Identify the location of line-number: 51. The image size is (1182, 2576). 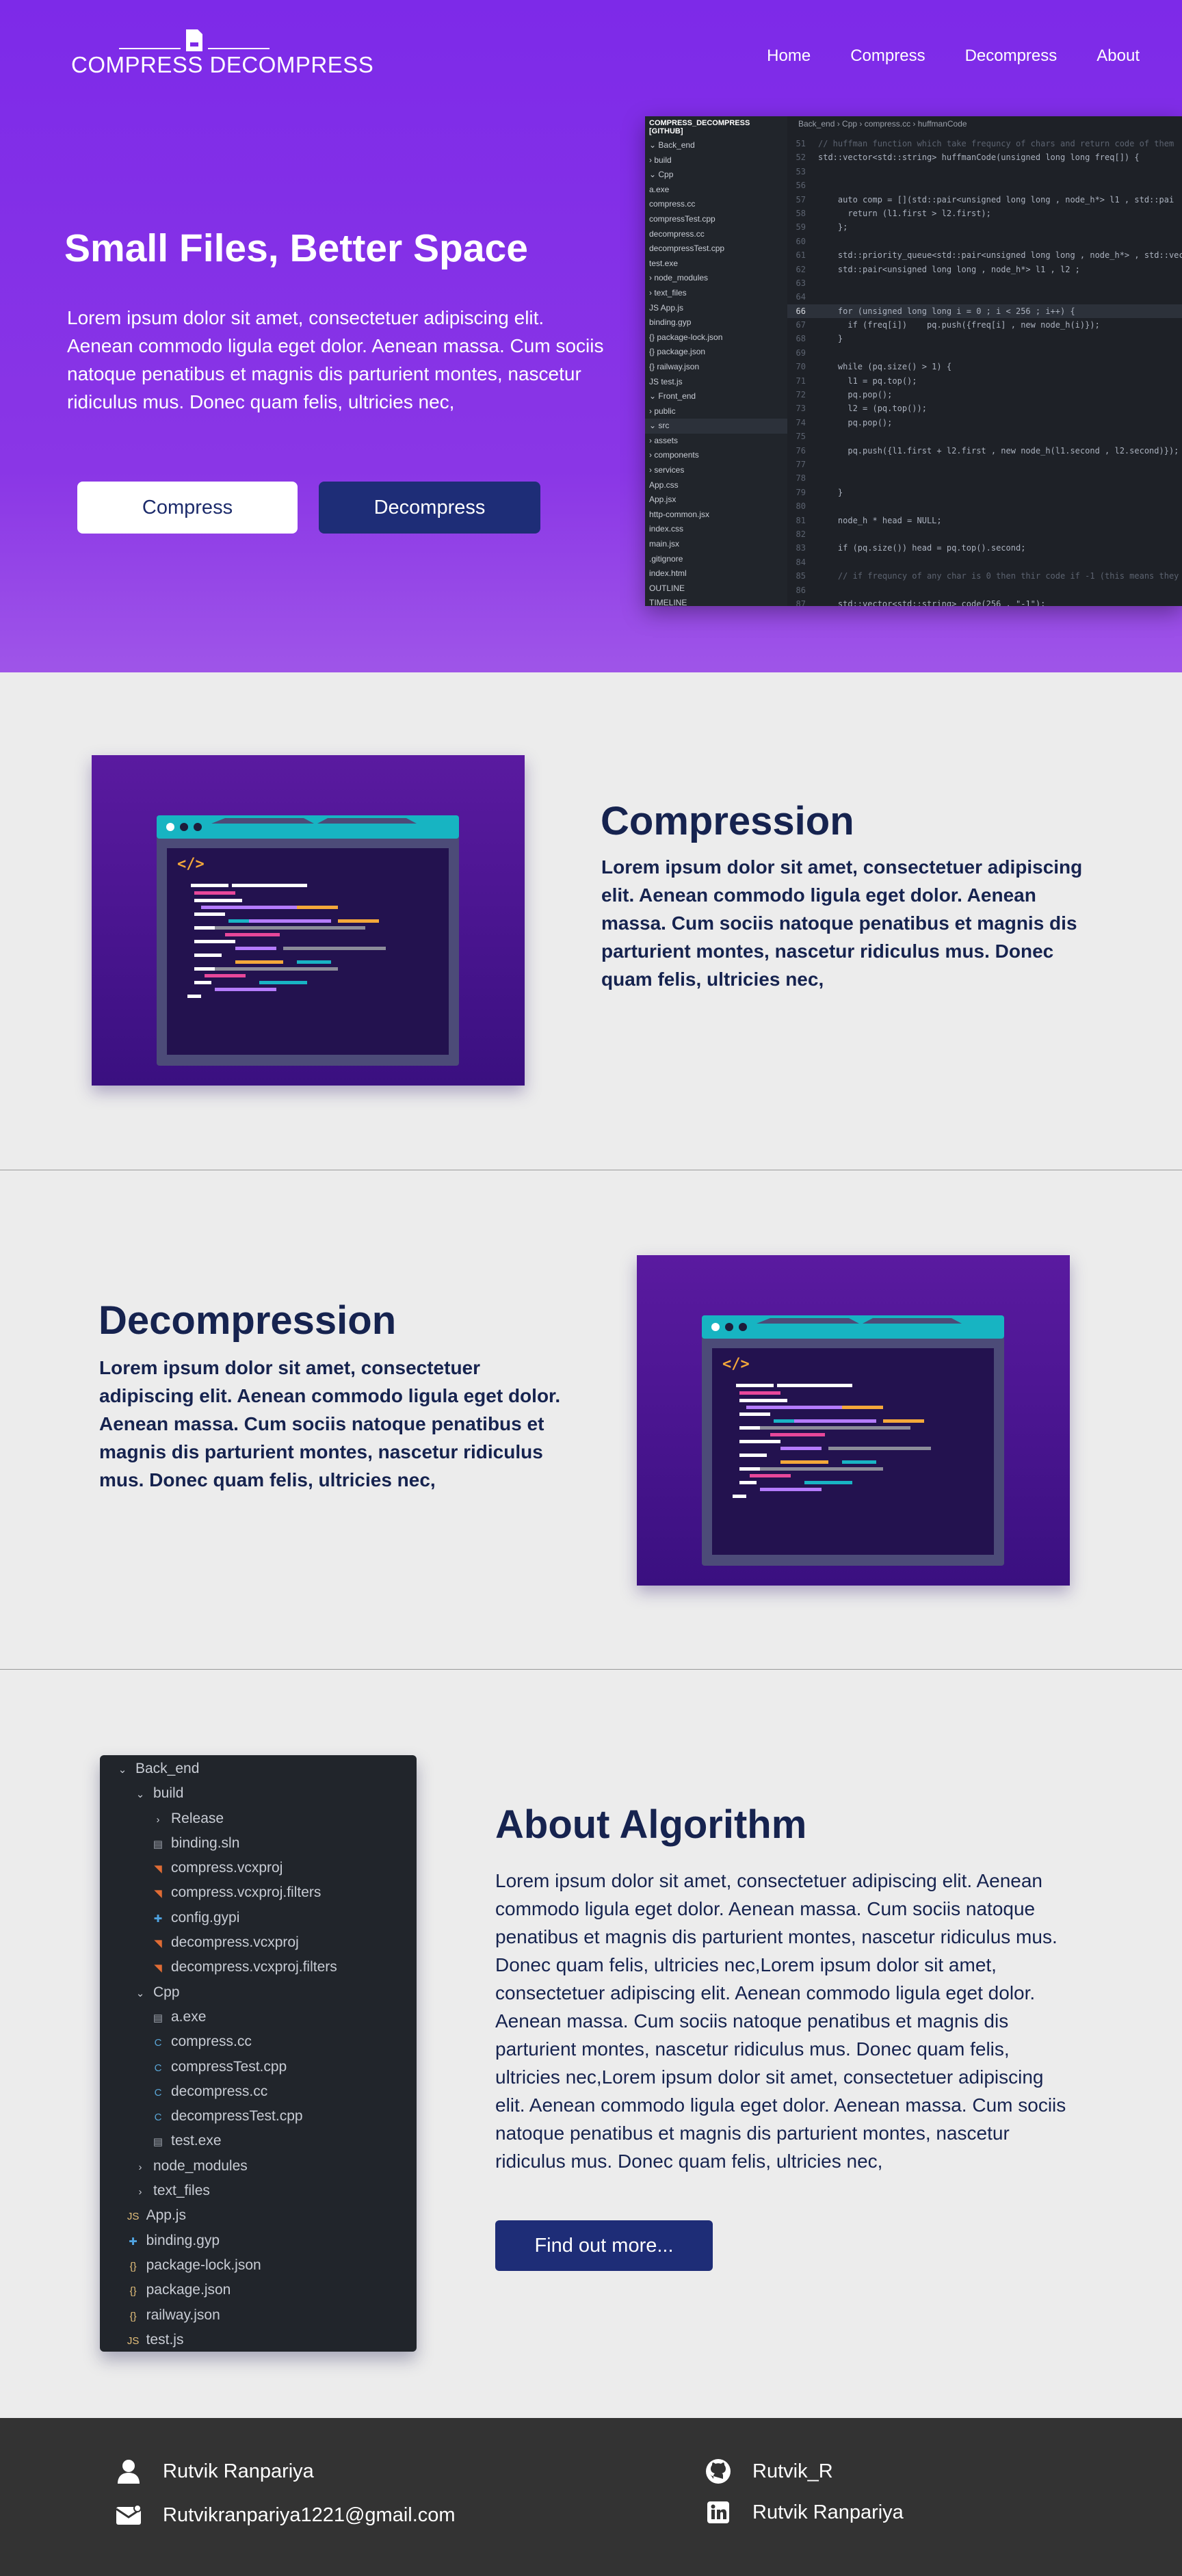
(801, 143).